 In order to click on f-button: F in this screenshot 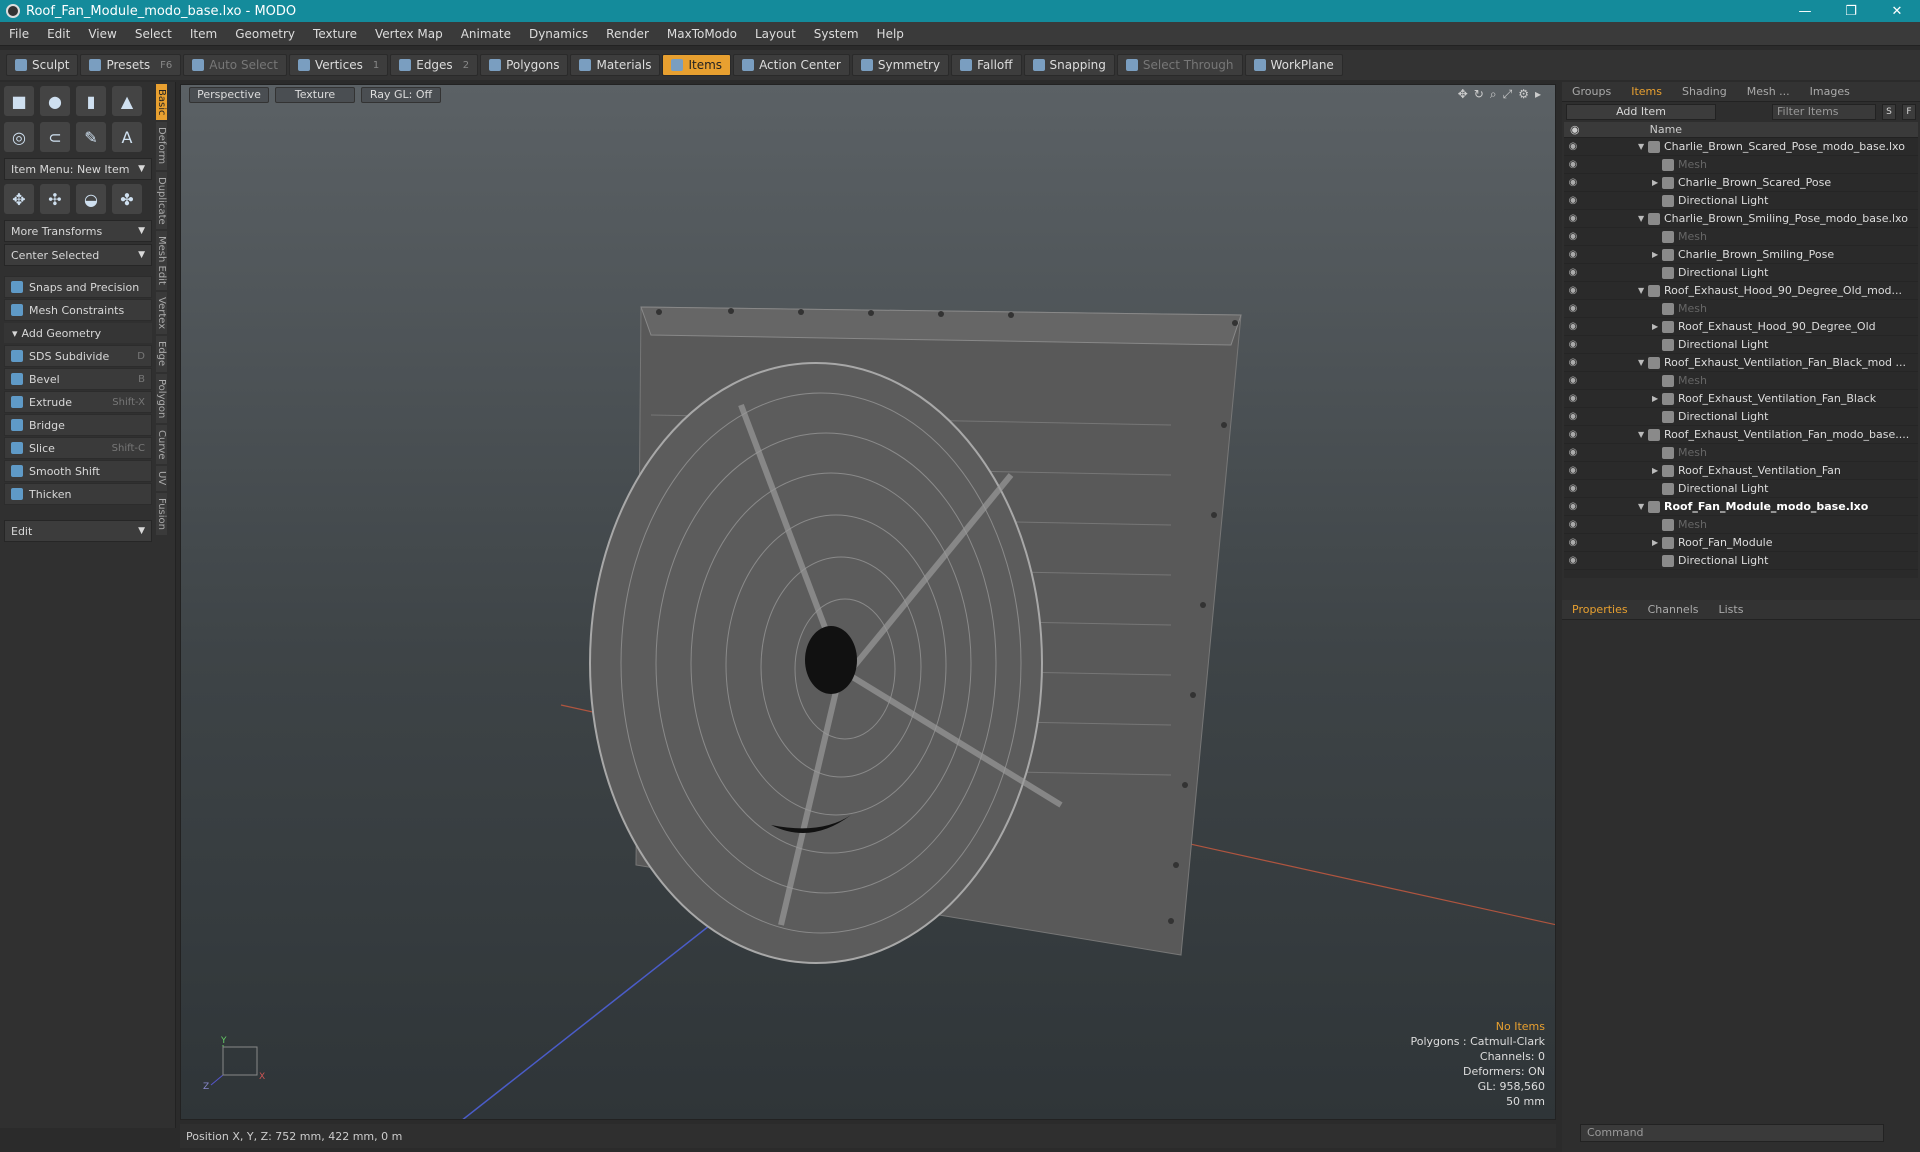, I will do `click(1909, 112)`.